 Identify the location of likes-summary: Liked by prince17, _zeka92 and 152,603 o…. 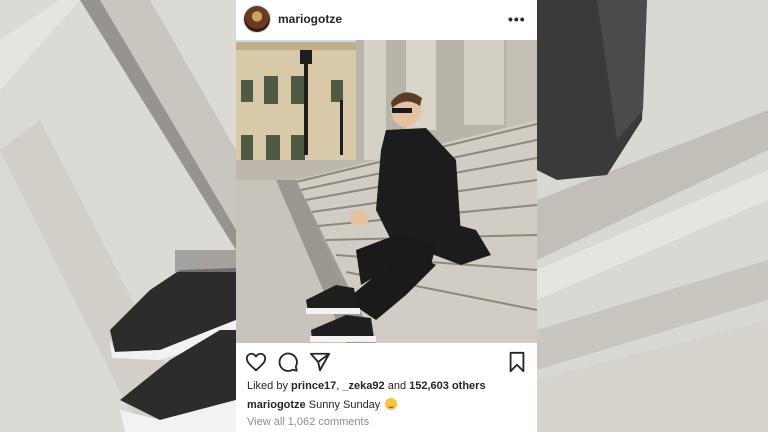
(366, 386).